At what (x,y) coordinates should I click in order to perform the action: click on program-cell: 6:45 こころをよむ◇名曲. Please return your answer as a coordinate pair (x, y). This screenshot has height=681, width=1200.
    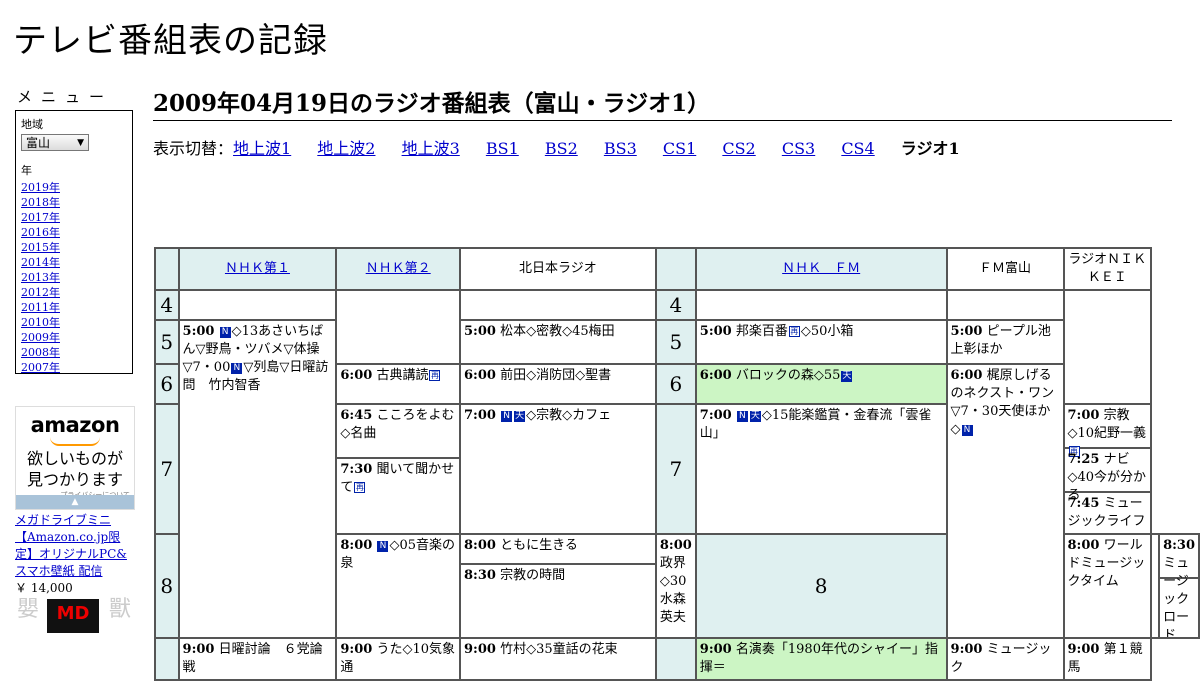
    Looking at the image, I should click on (398, 432).